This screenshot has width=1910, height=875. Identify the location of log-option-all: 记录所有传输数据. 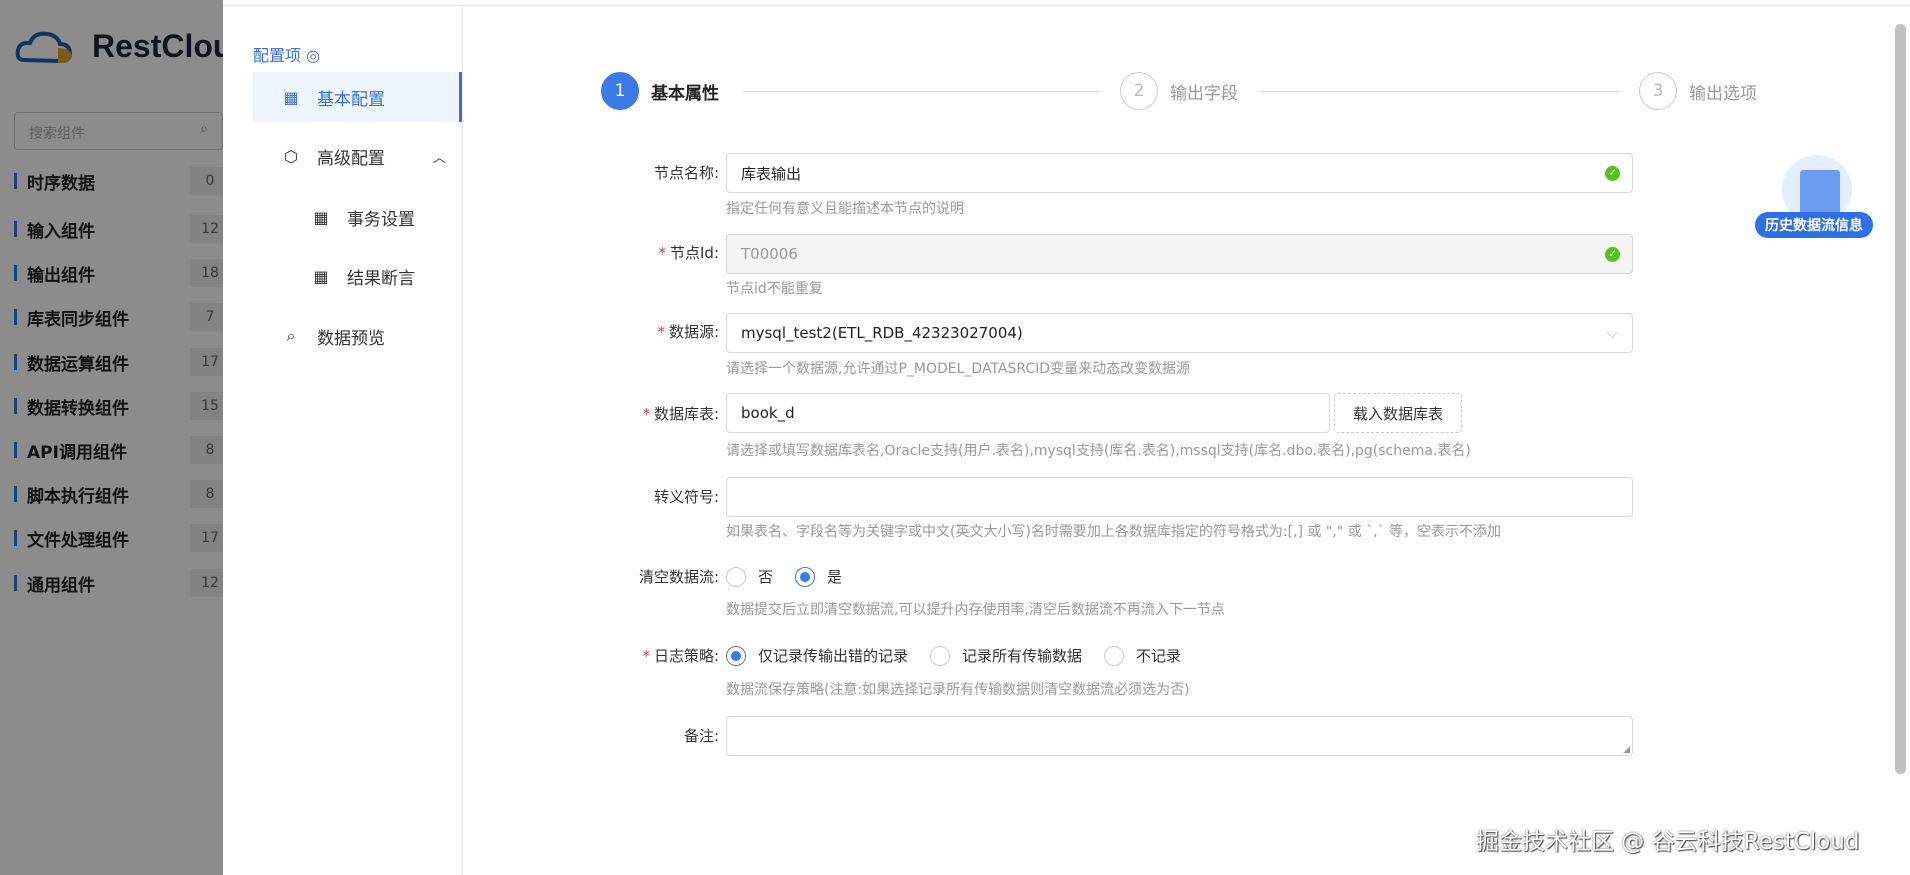
(1006, 655).